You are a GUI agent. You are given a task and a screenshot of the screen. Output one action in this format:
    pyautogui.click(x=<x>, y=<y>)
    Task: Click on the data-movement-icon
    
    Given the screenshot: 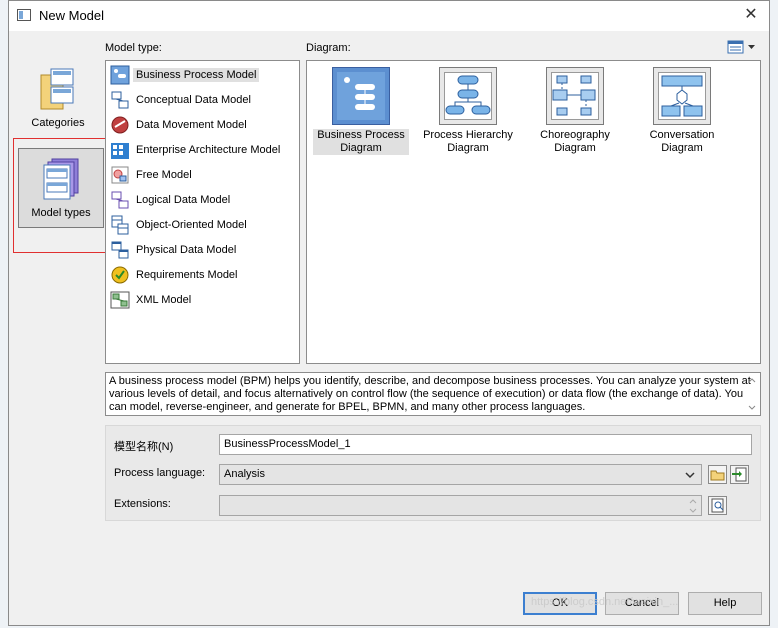 What is the action you would take?
    pyautogui.click(x=120, y=125)
    